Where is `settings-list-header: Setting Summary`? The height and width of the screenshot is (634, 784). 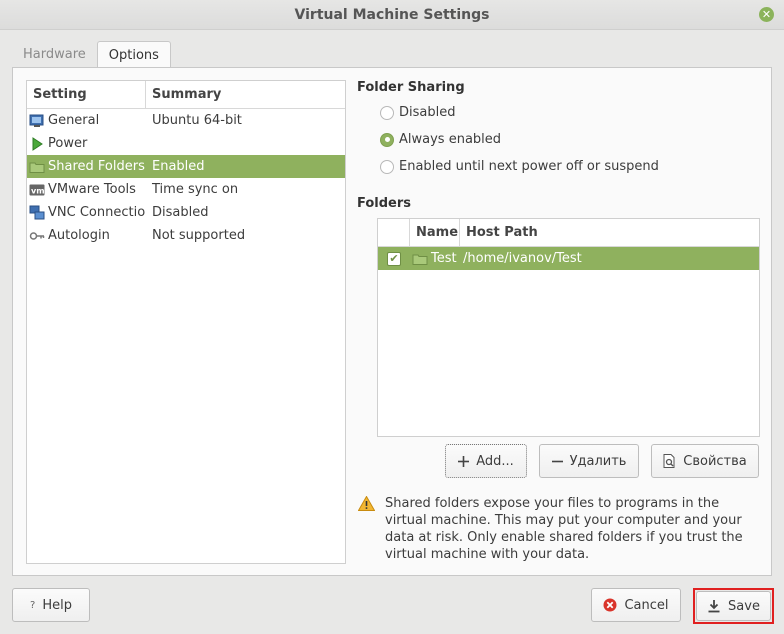
settings-list-header: Setting Summary is located at coordinates (186, 95).